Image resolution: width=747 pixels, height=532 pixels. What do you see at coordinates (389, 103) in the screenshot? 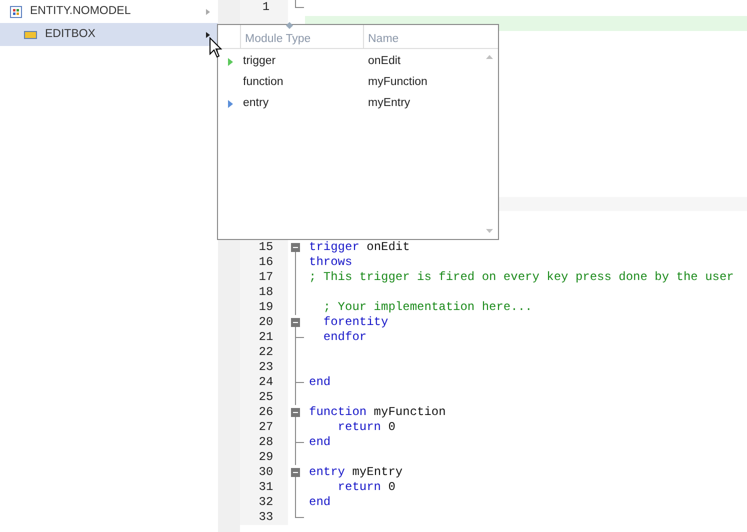
I see `list-cell: myEntry` at bounding box center [389, 103].